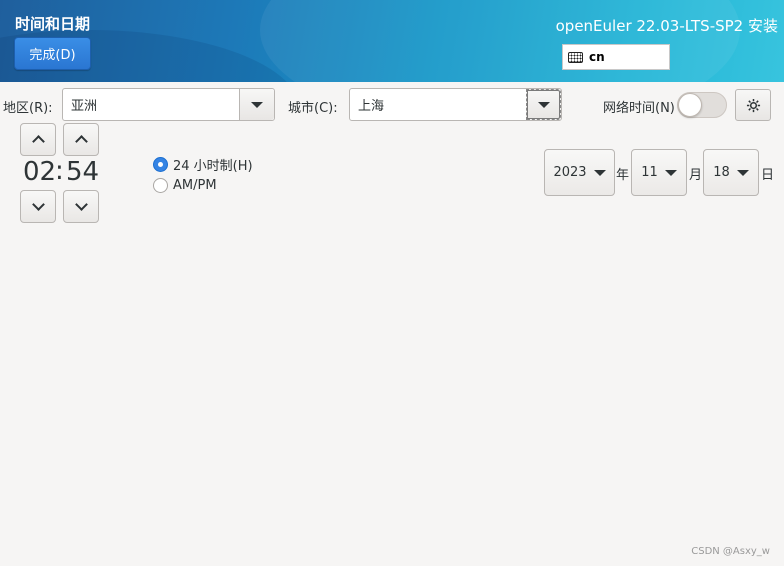 This screenshot has width=784, height=566. I want to click on watermark: CSDN @Asxy_w, so click(730, 551).